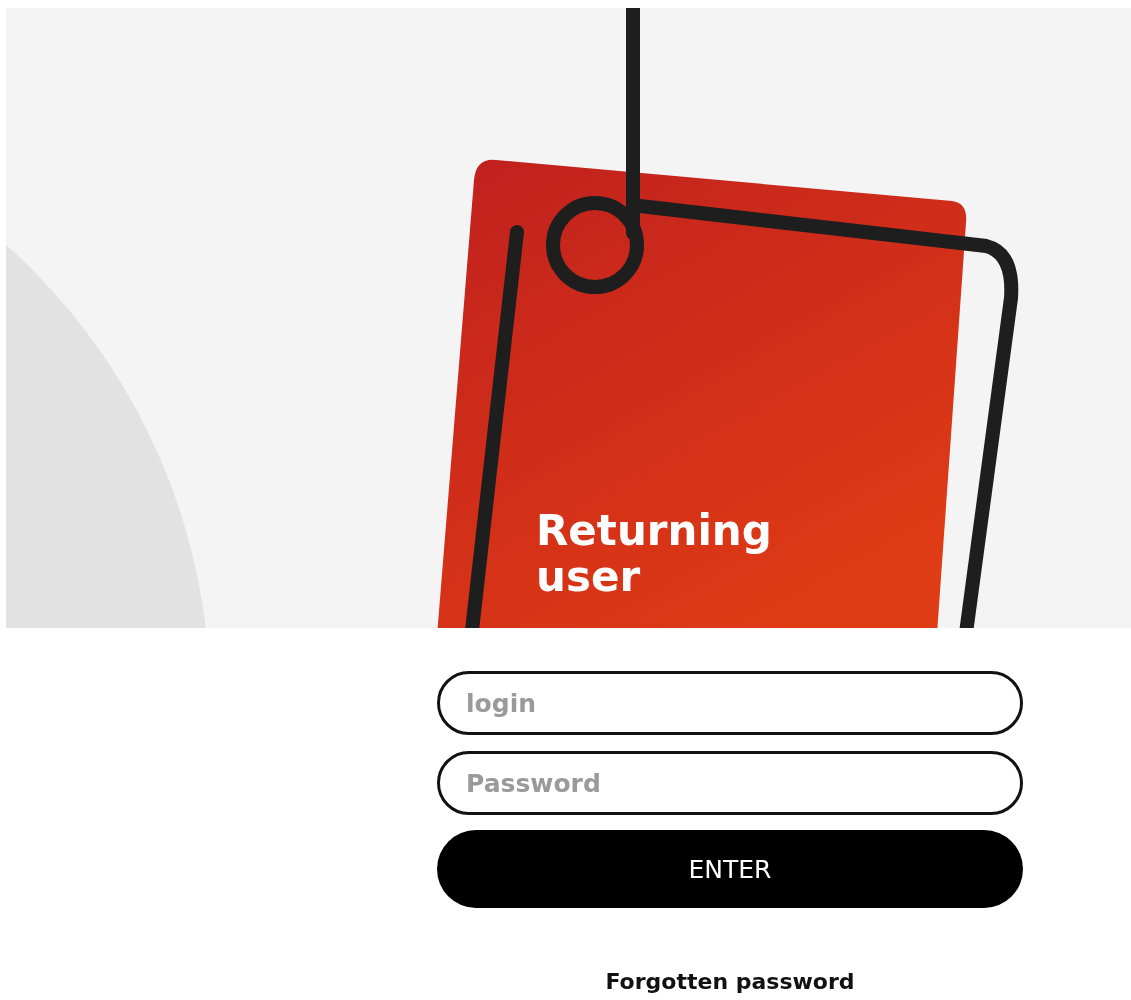 Image resolution: width=1131 pixels, height=1000 pixels. I want to click on login-field: login, so click(730, 703).